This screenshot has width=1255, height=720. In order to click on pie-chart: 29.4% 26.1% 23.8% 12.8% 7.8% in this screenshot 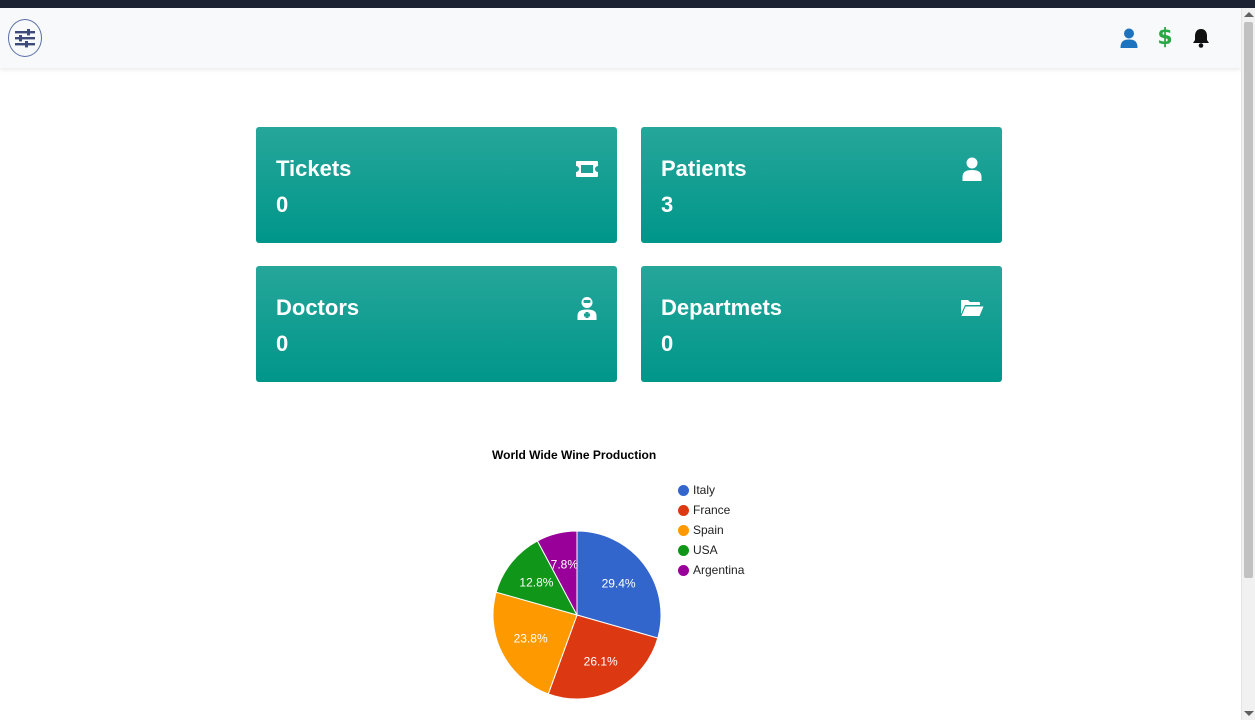, I will do `click(577, 615)`.